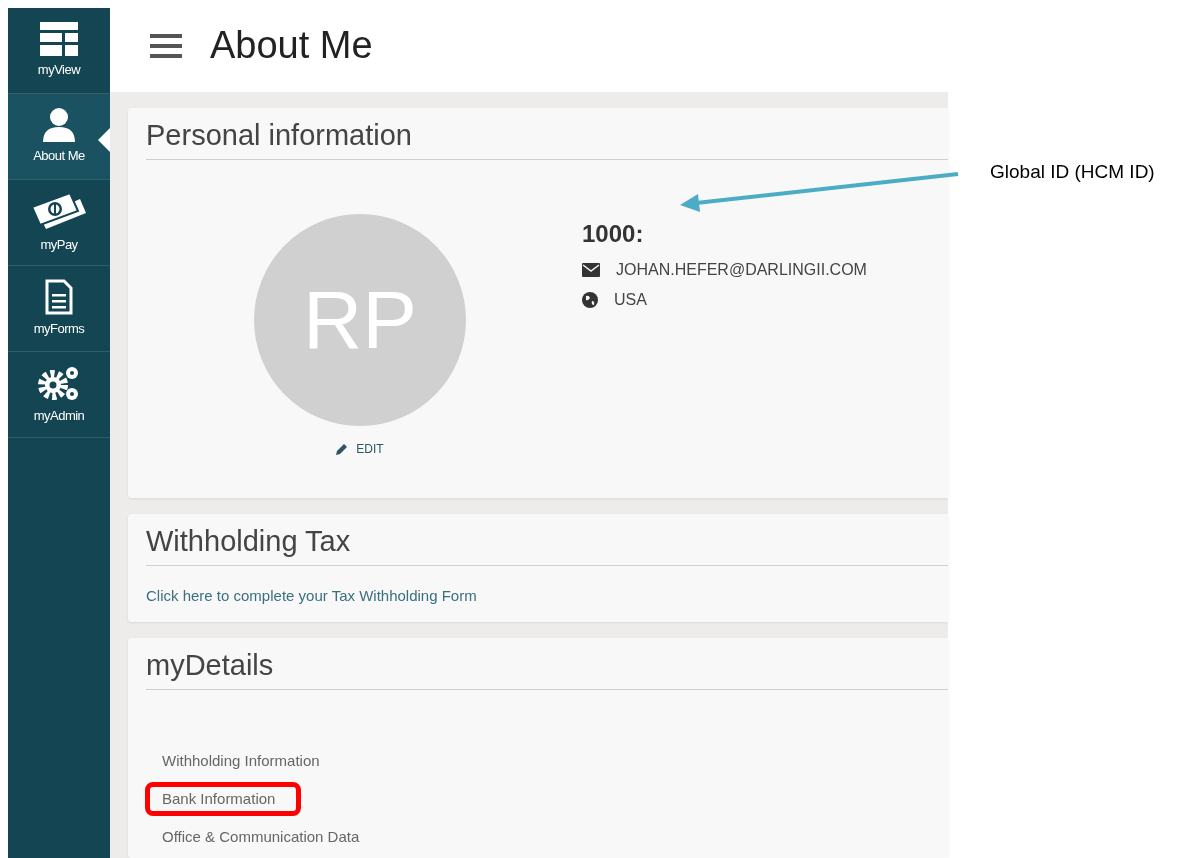  What do you see at coordinates (59, 38) in the screenshot?
I see `grid-icon` at bounding box center [59, 38].